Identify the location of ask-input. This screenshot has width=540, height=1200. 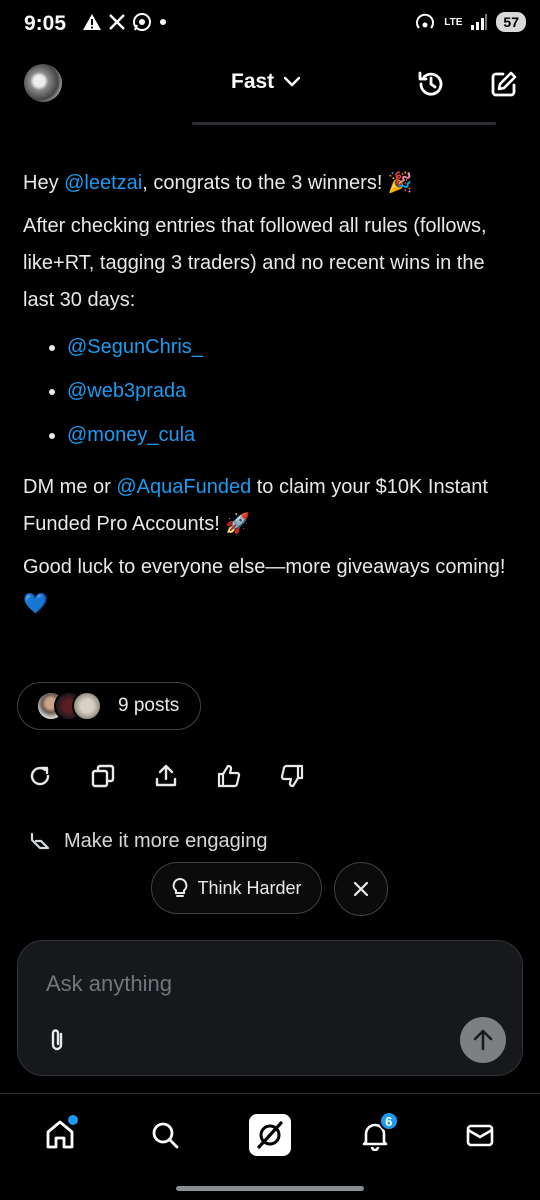
(256, 984).